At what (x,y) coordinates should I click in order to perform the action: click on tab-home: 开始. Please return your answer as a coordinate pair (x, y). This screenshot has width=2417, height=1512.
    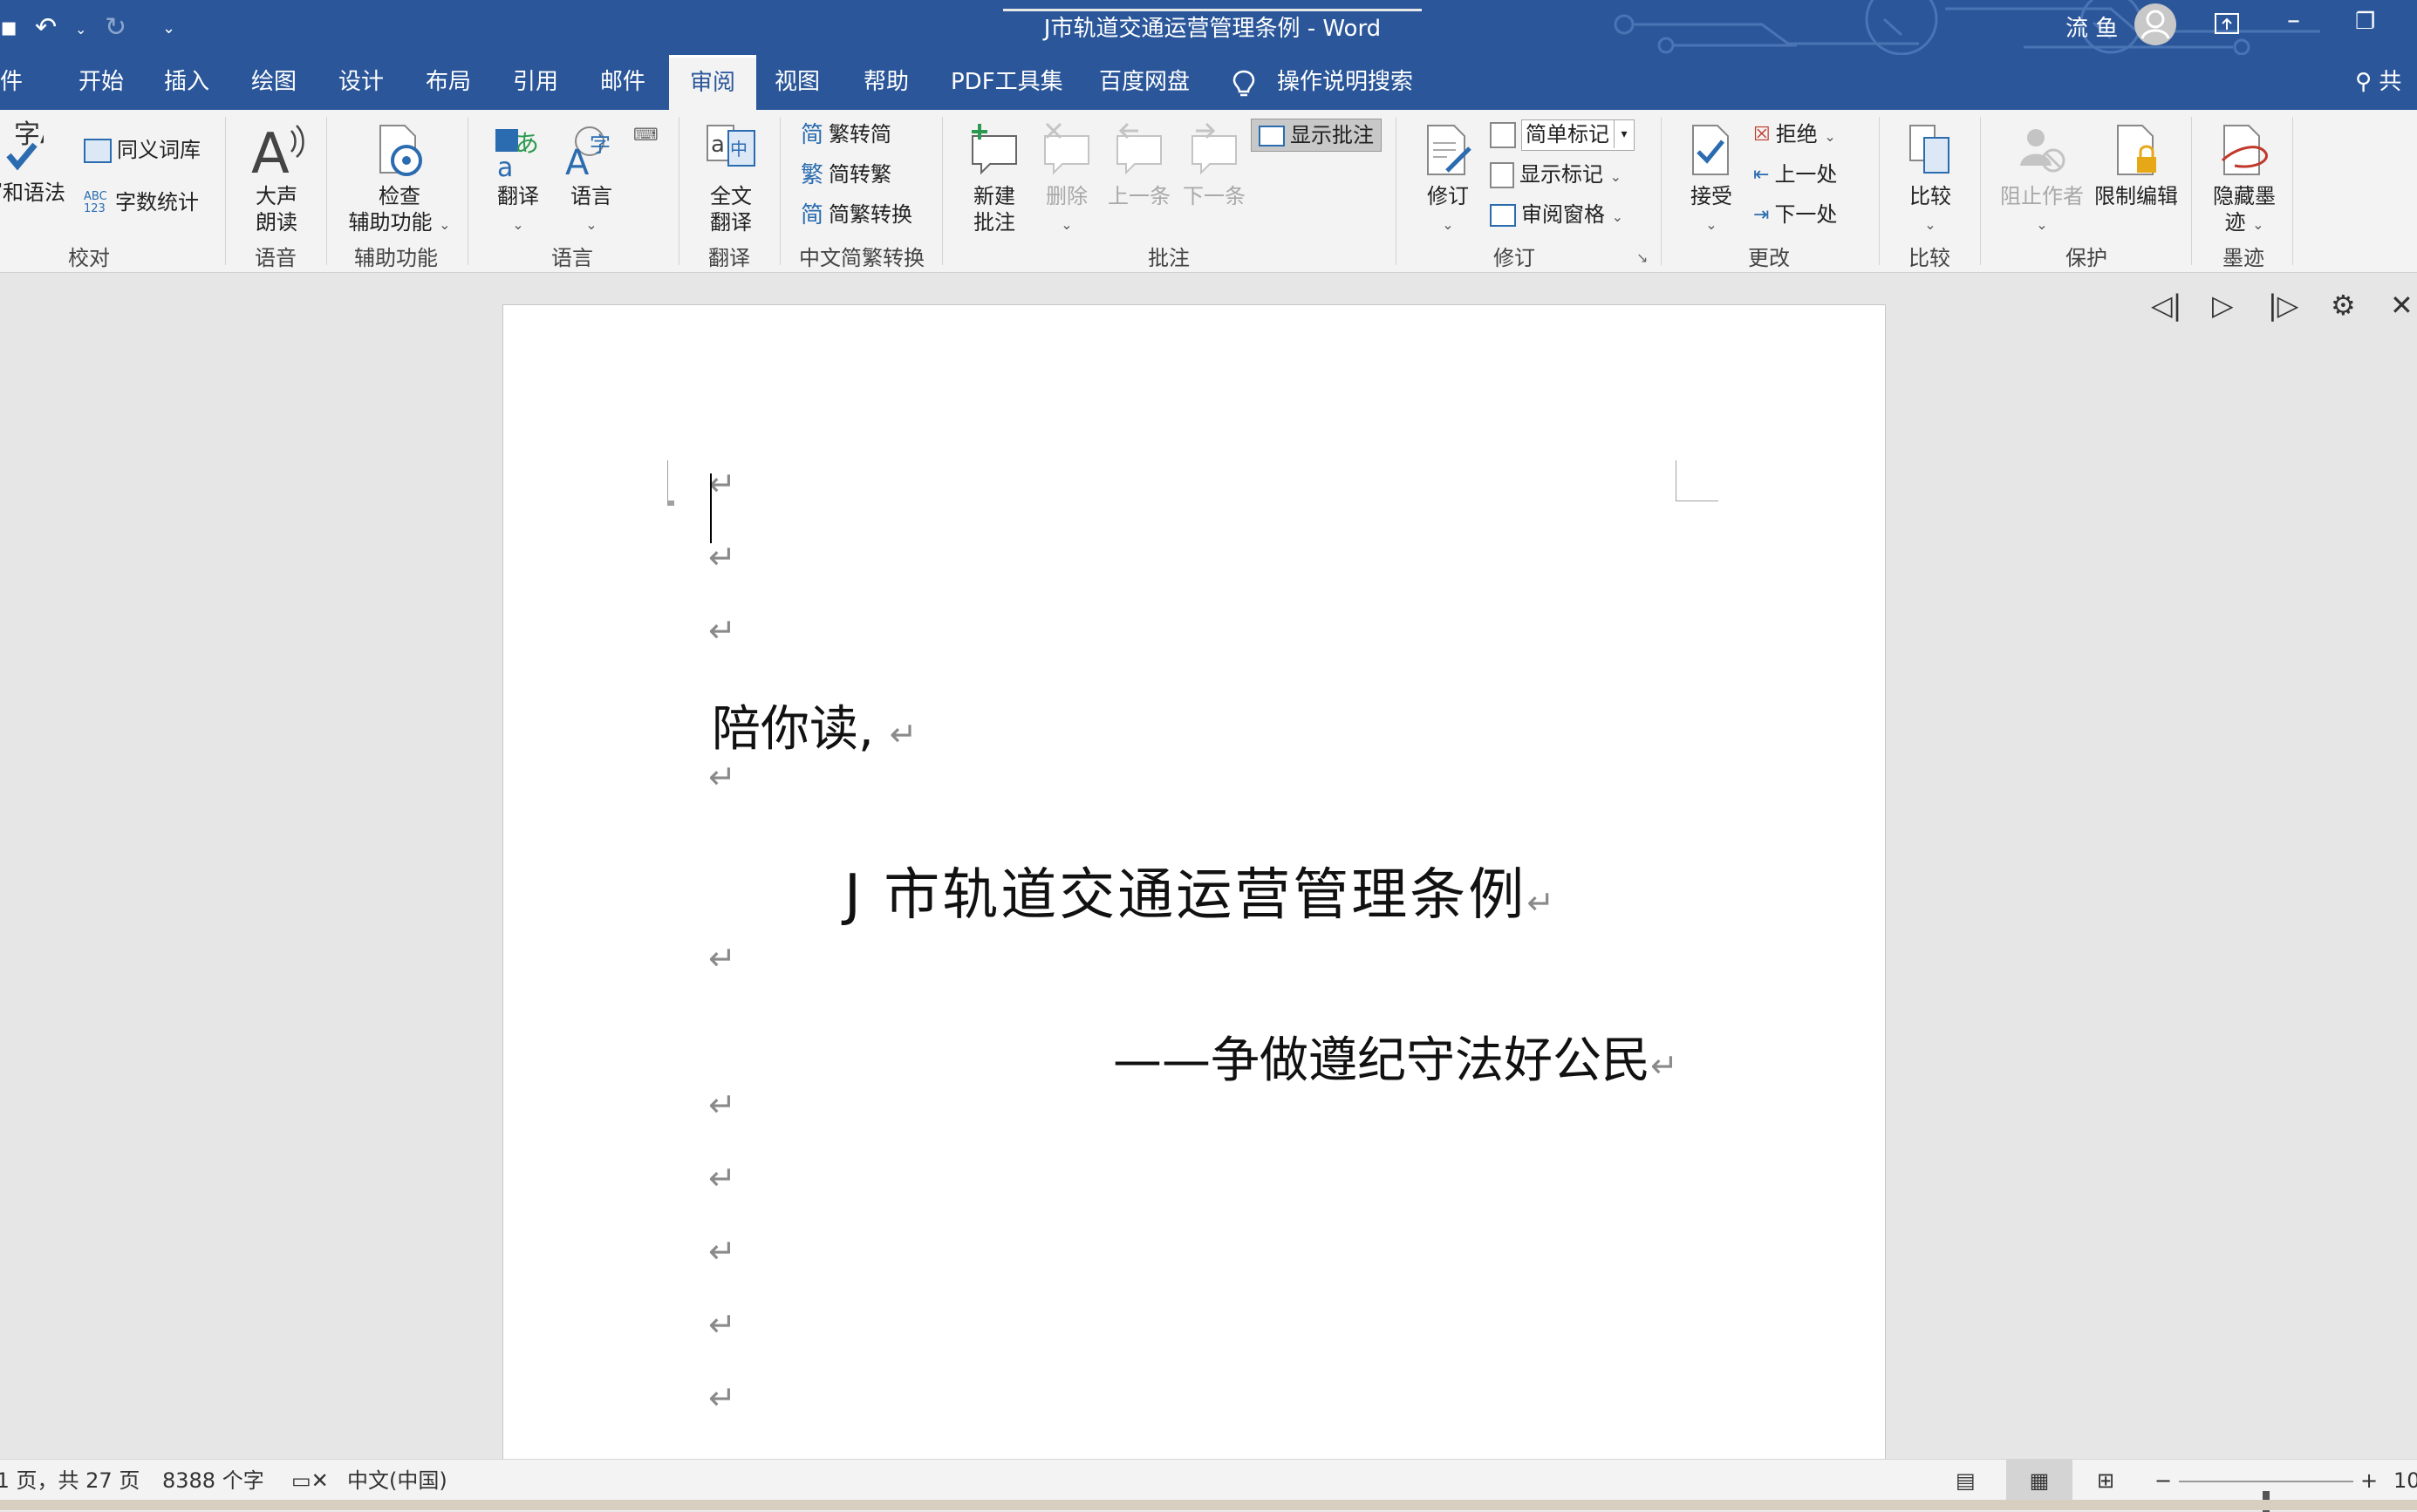
    Looking at the image, I should click on (101, 82).